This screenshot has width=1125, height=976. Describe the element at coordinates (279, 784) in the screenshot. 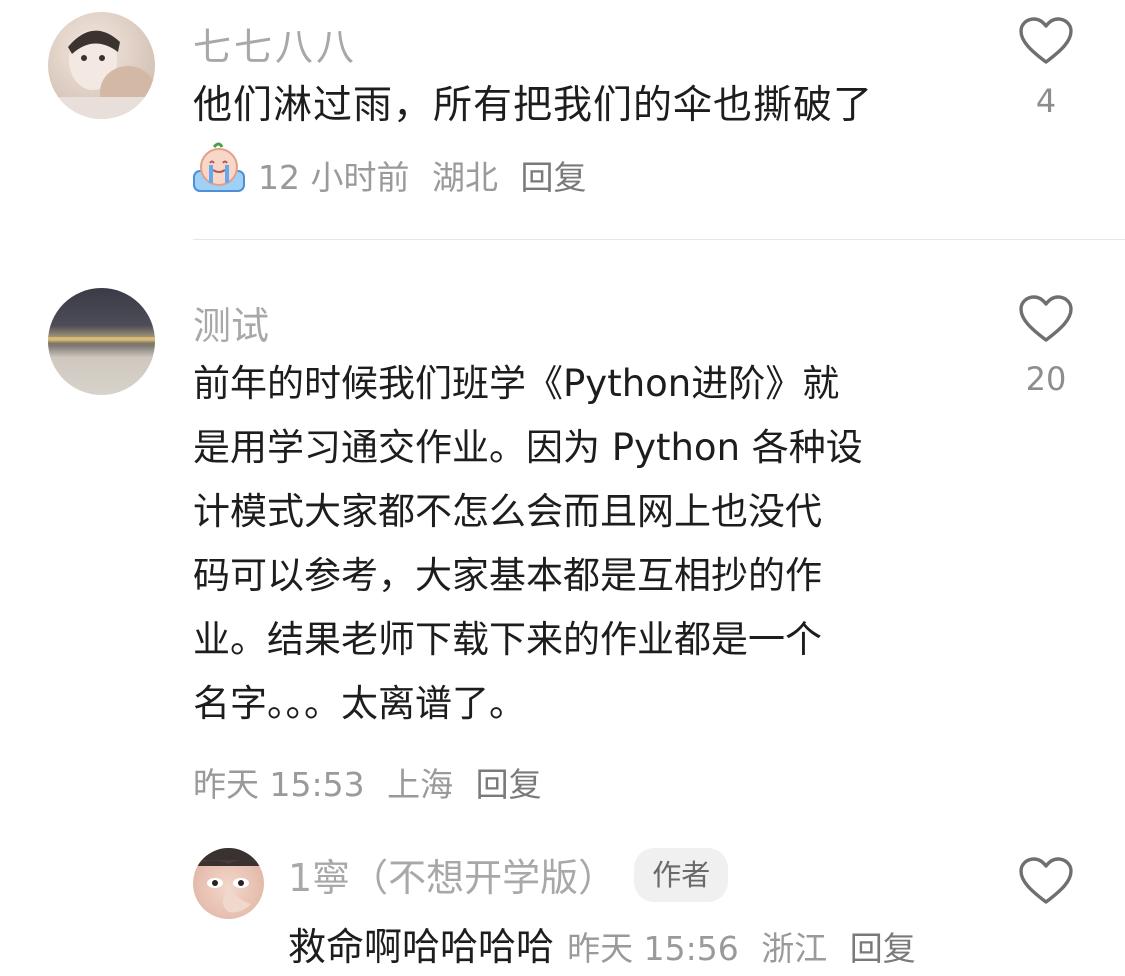

I see `comment-time: 昨天 15:53` at that location.